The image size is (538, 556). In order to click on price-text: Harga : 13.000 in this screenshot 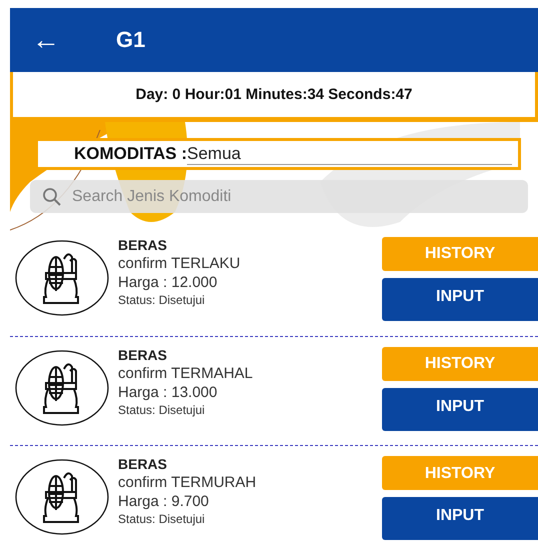, I will do `click(168, 392)`.